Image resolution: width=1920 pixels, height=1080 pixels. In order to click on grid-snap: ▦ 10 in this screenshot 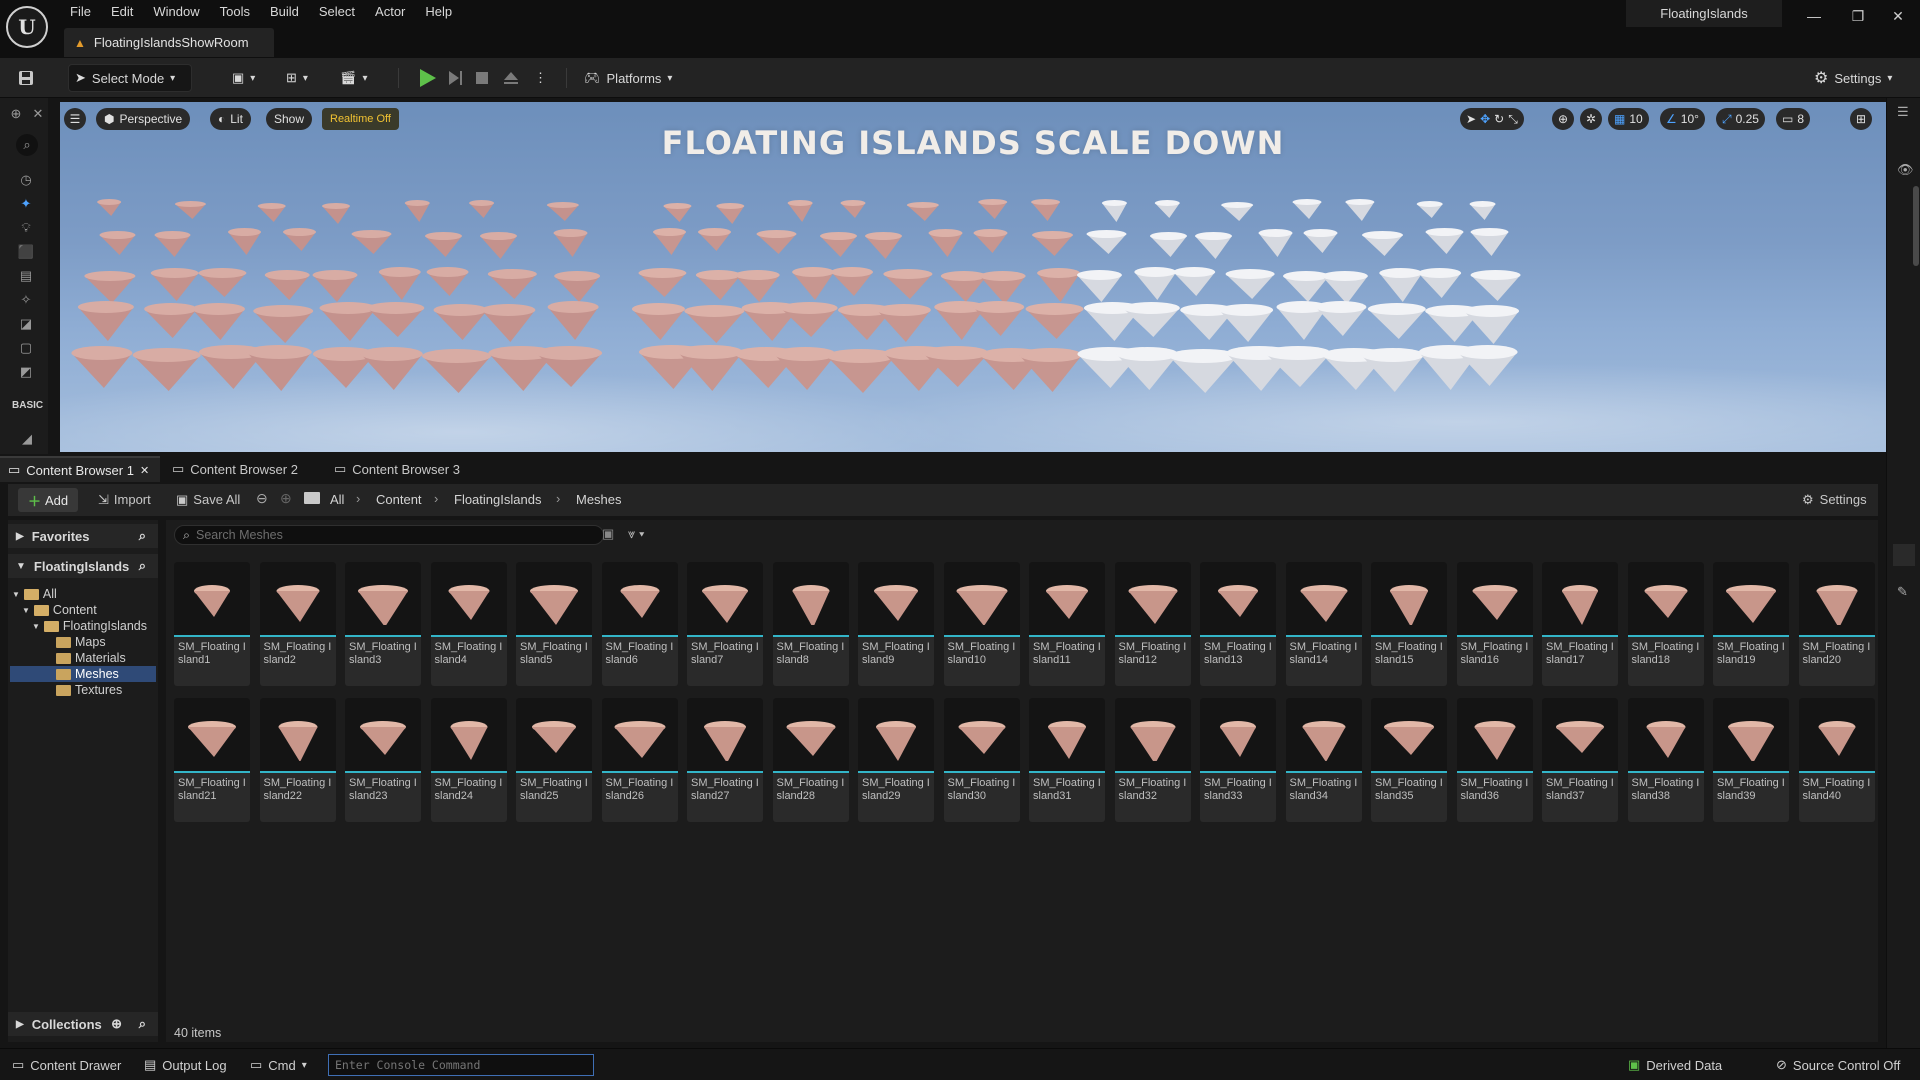, I will do `click(1628, 119)`.